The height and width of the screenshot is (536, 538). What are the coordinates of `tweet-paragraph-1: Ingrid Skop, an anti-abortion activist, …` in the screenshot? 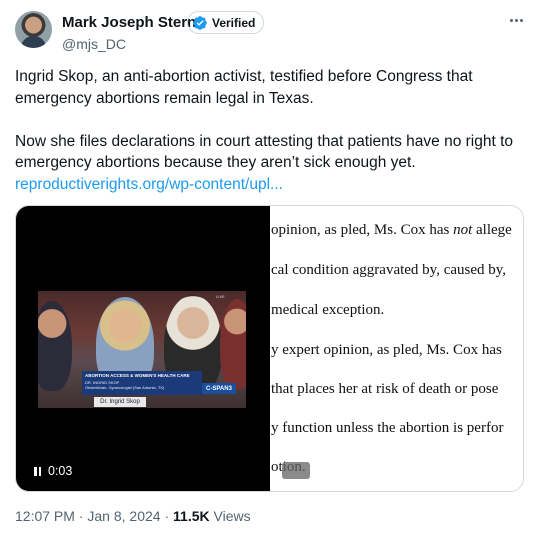 It's located at (244, 87).